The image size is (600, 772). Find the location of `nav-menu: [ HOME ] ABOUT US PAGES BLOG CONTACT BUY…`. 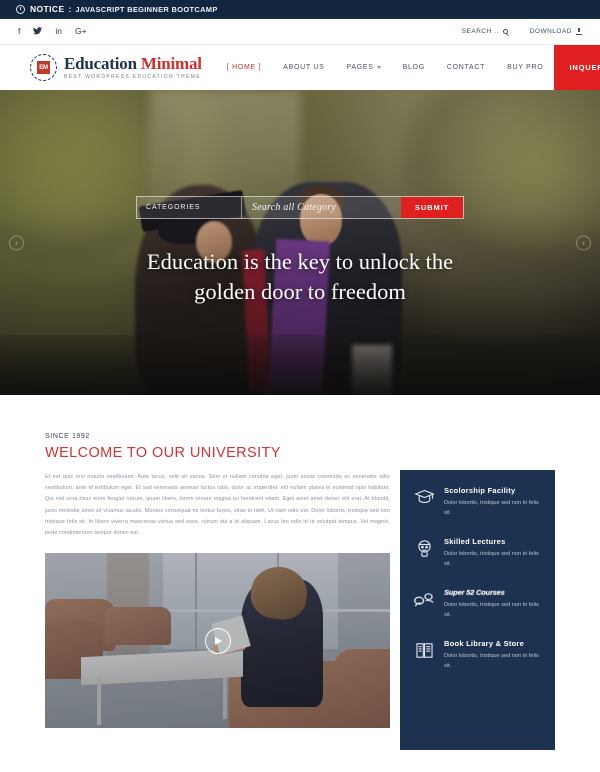

nav-menu: [ HOME ] ABOUT US PAGES BLOG CONTACT BUY… is located at coordinates (385, 67).